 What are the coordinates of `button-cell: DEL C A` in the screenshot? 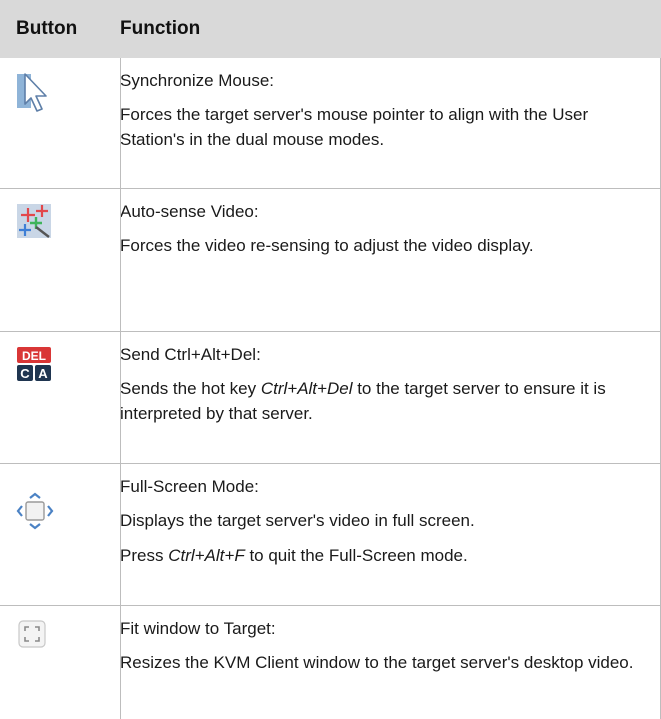 It's located at (52, 397).